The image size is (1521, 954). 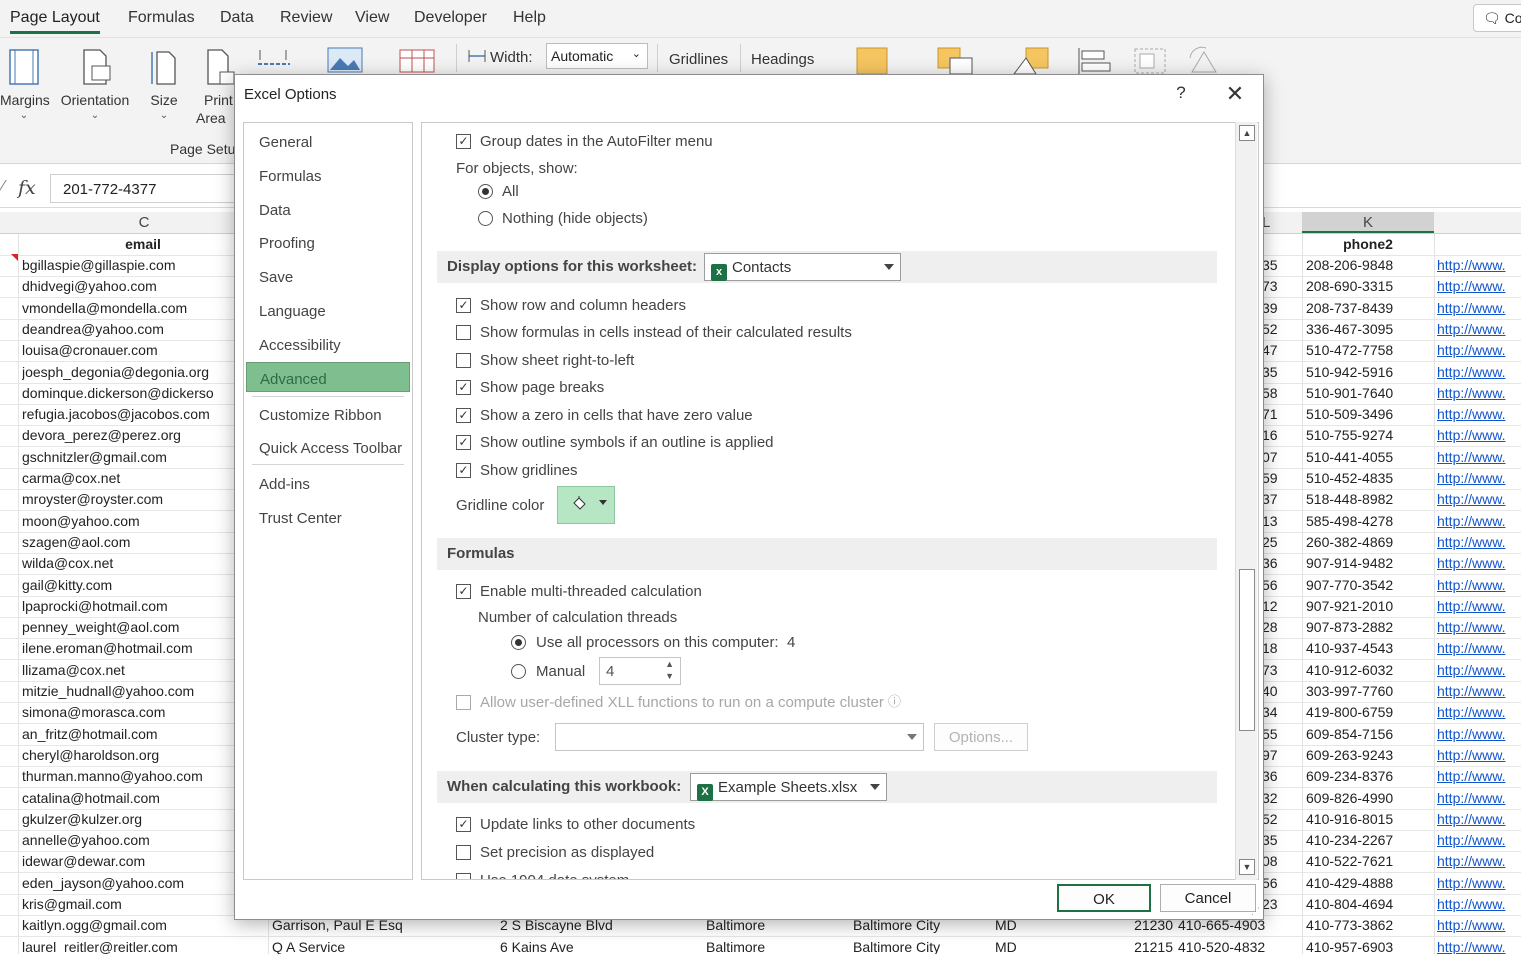 What do you see at coordinates (1281, 521) in the screenshot?
I see `phone1-cell: 13` at bounding box center [1281, 521].